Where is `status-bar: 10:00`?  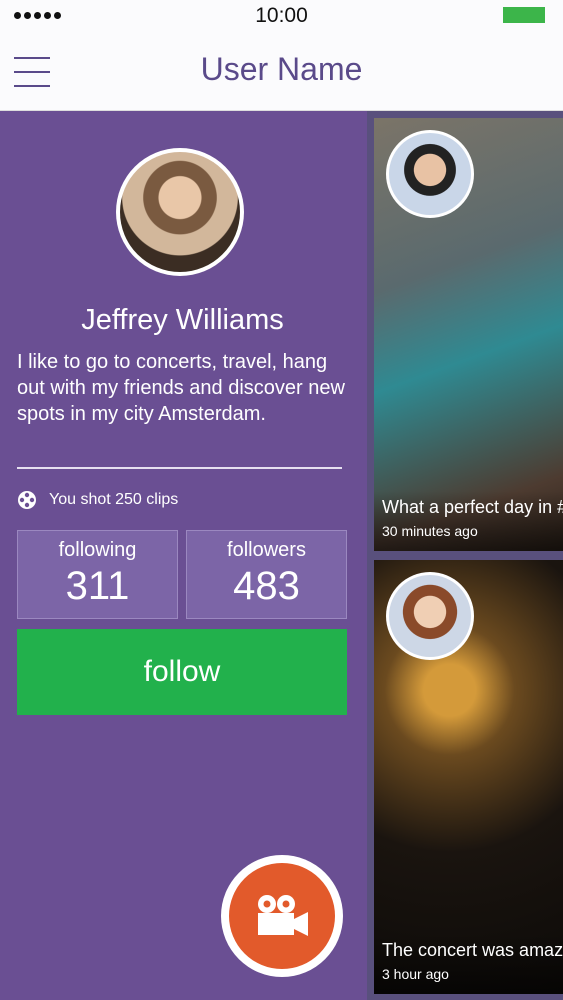
status-bar: 10:00 is located at coordinates (281, 16).